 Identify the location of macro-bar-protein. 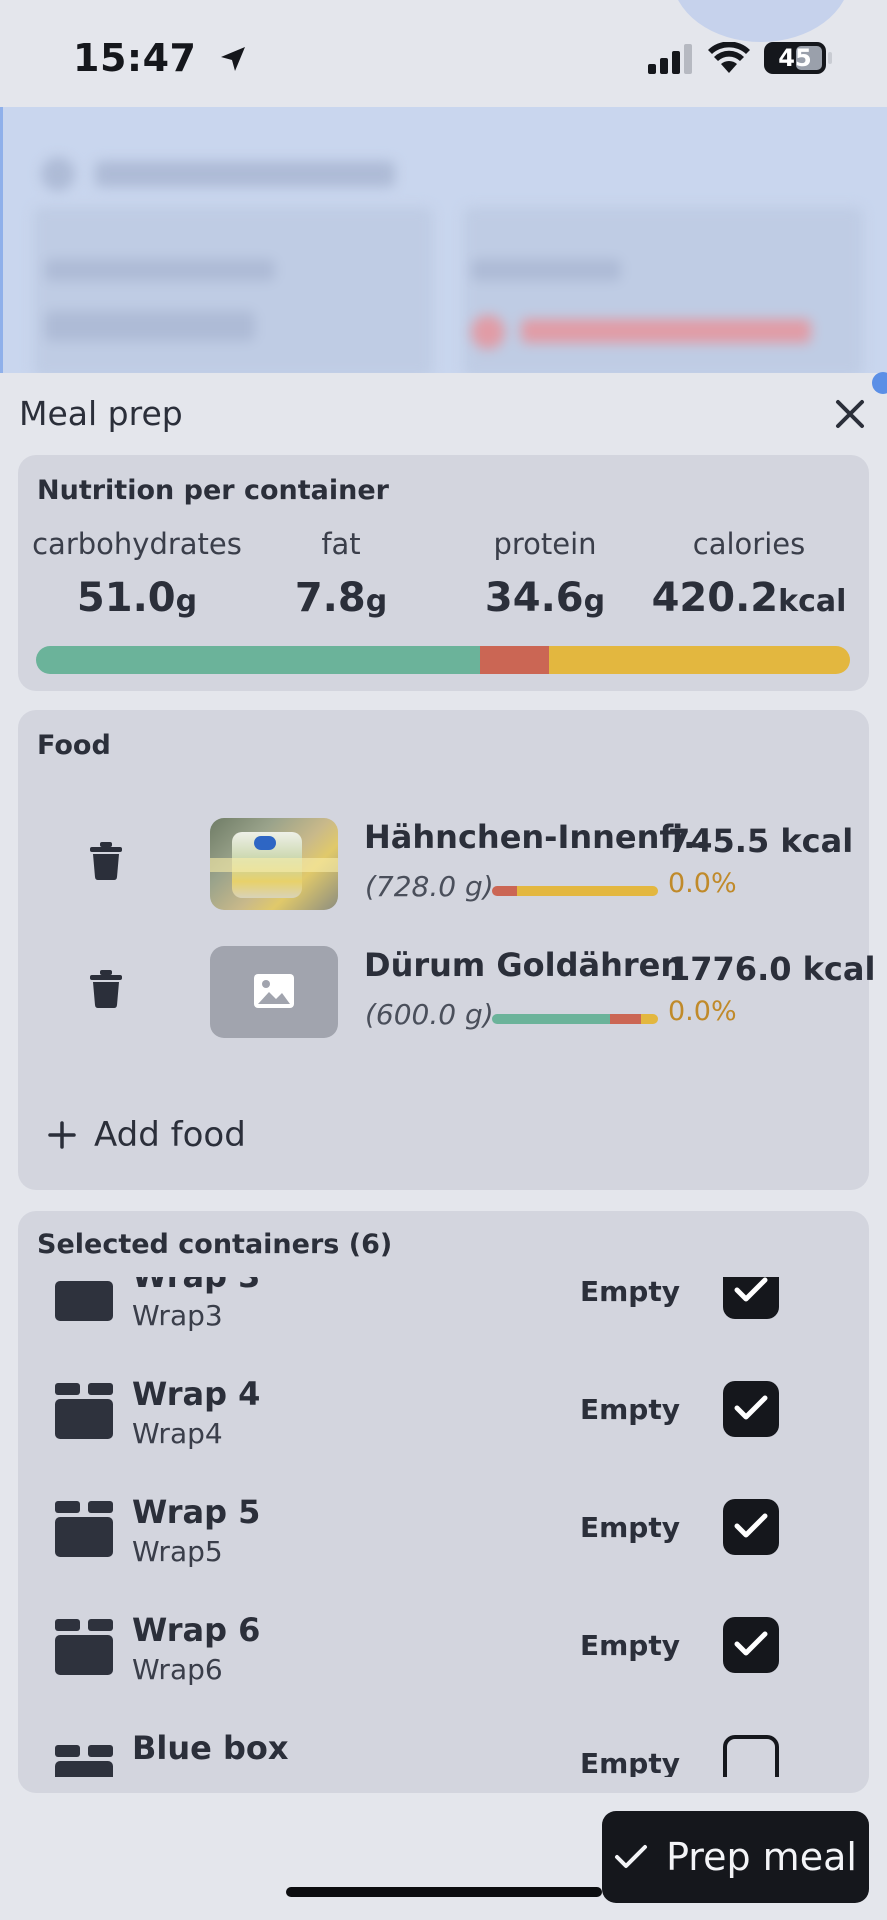
(699, 660).